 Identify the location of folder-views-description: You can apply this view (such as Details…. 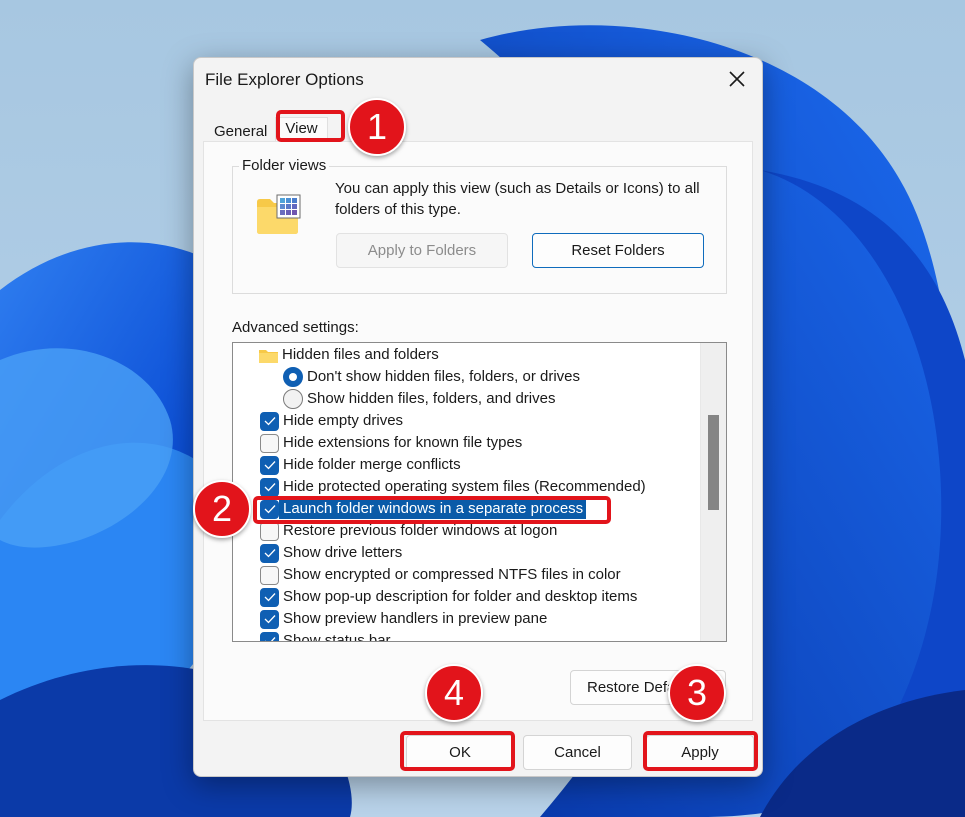
(517, 199).